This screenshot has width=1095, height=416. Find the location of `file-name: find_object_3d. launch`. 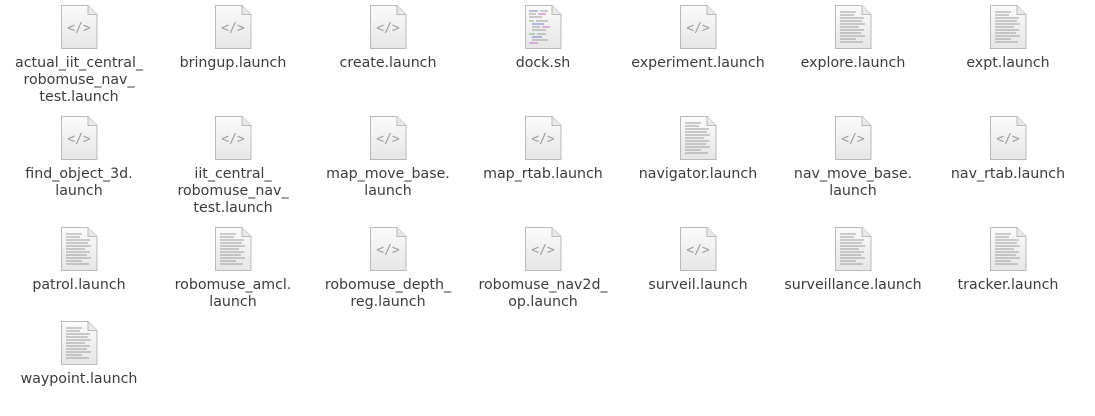

file-name: find_object_3d. launch is located at coordinates (79, 182).